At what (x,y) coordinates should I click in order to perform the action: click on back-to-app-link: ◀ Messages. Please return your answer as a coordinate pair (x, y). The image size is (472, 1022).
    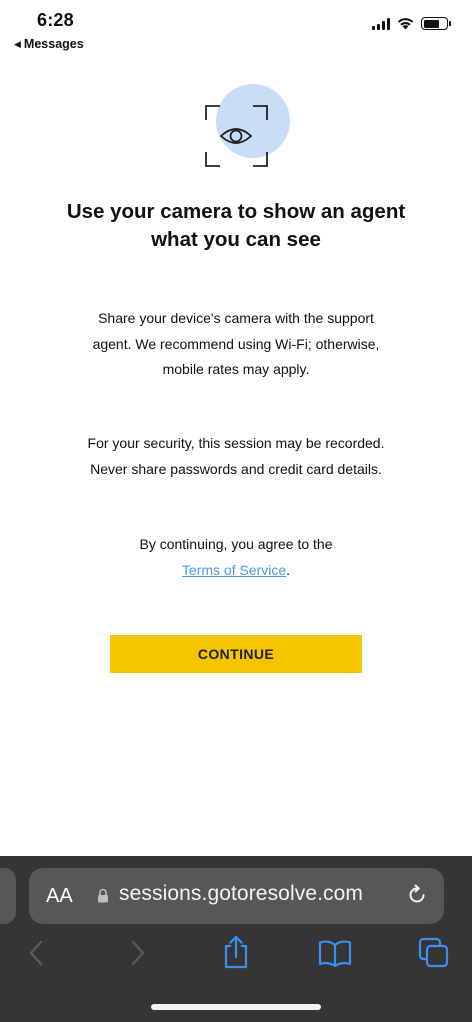
    Looking at the image, I should click on (49, 44).